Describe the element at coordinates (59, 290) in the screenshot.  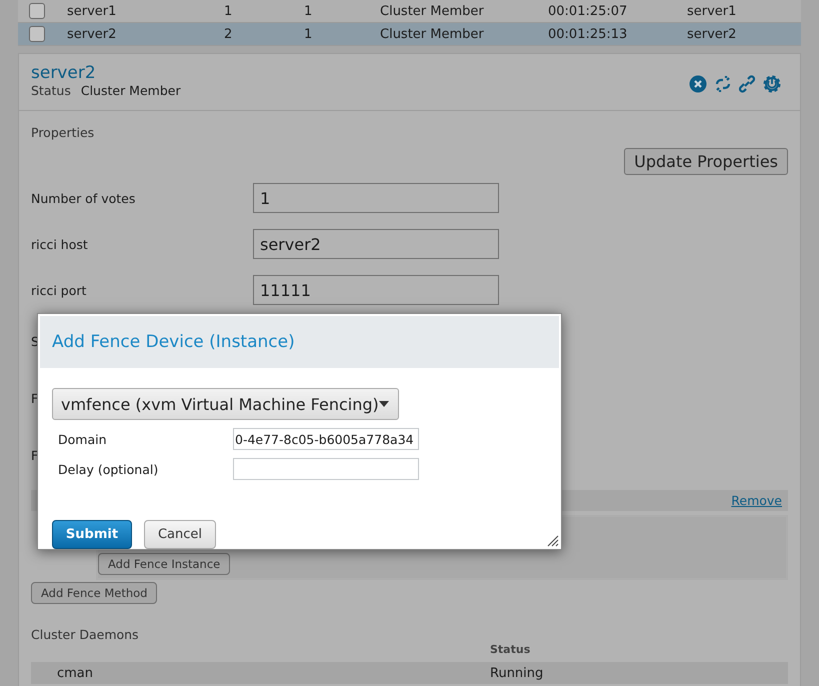
I see `field-label: ricci port` at that location.